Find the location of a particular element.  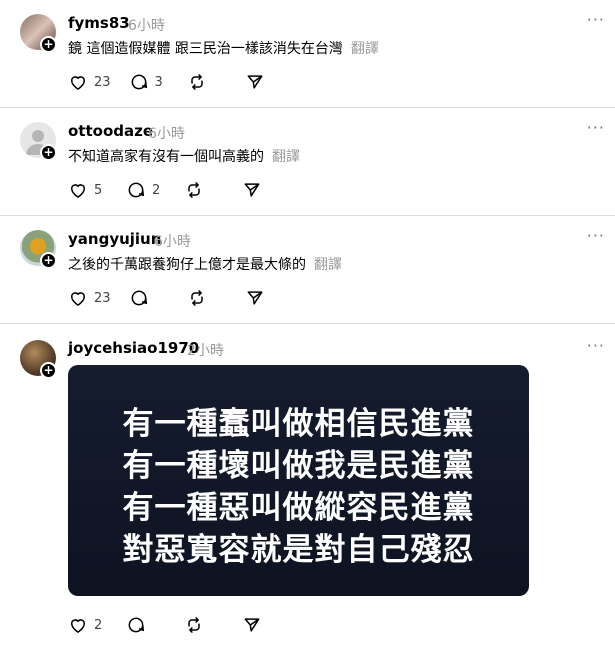

post-text: 不知道高家有沒有一個叫高義的 翻譯 is located at coordinates (184, 156).